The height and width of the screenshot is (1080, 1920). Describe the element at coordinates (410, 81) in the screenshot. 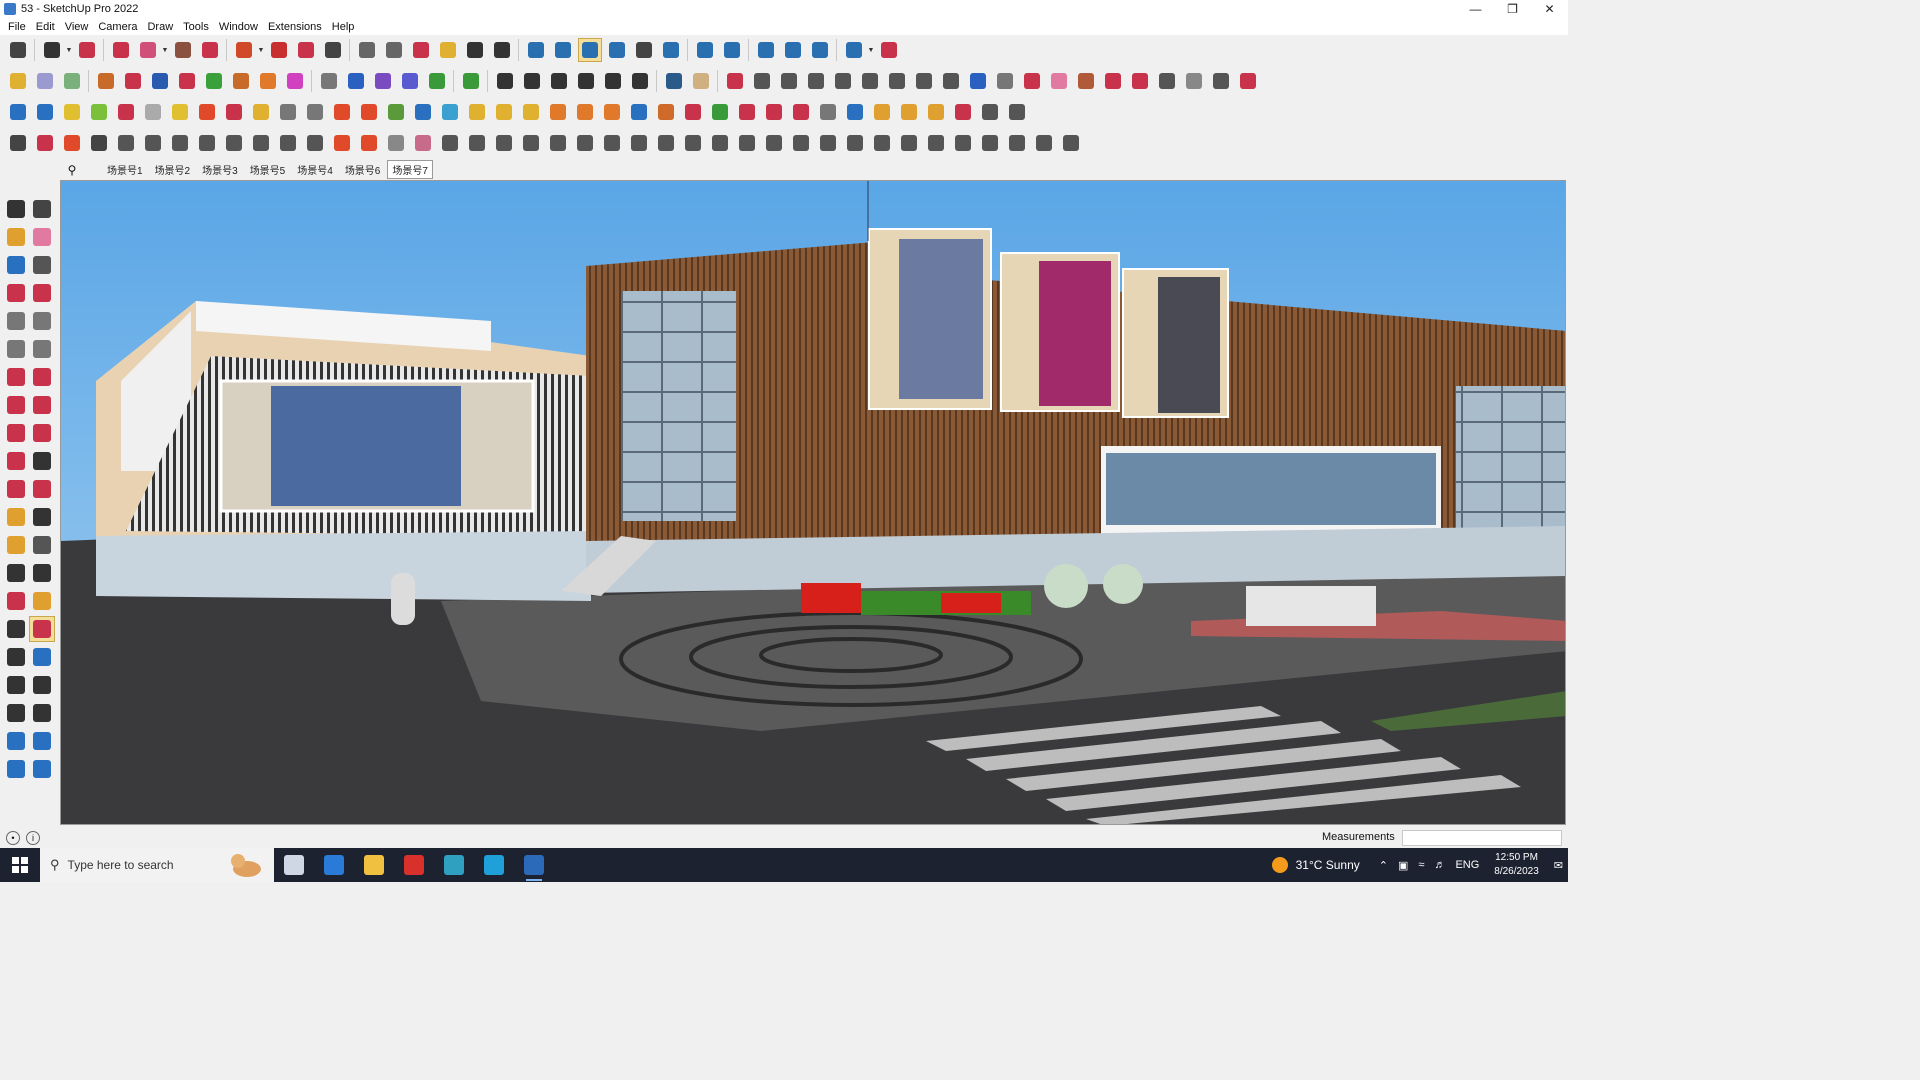

I see `toolbar-2-tool-15-icon` at that location.